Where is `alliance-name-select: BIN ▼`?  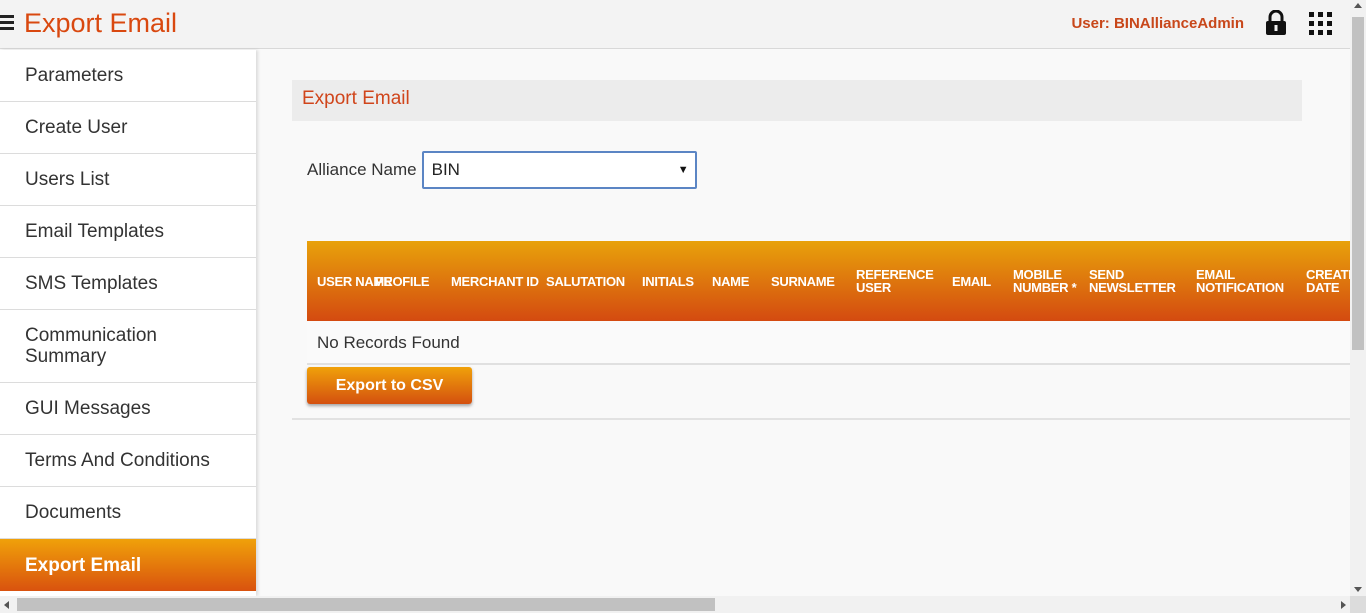
alliance-name-select: BIN ▼ is located at coordinates (559, 170).